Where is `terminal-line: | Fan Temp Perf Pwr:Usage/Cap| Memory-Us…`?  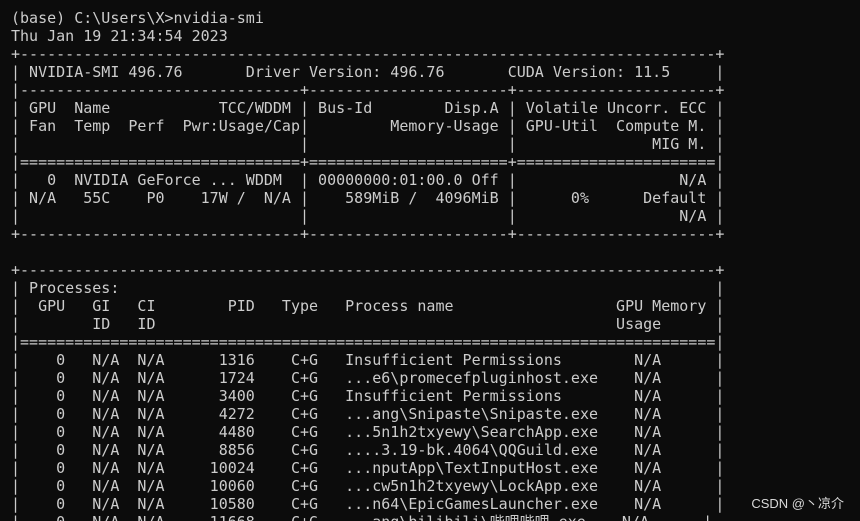
terminal-line: | Fan Temp Perf Pwr:Usage/Cap| Memory-Us… is located at coordinates (368, 126).